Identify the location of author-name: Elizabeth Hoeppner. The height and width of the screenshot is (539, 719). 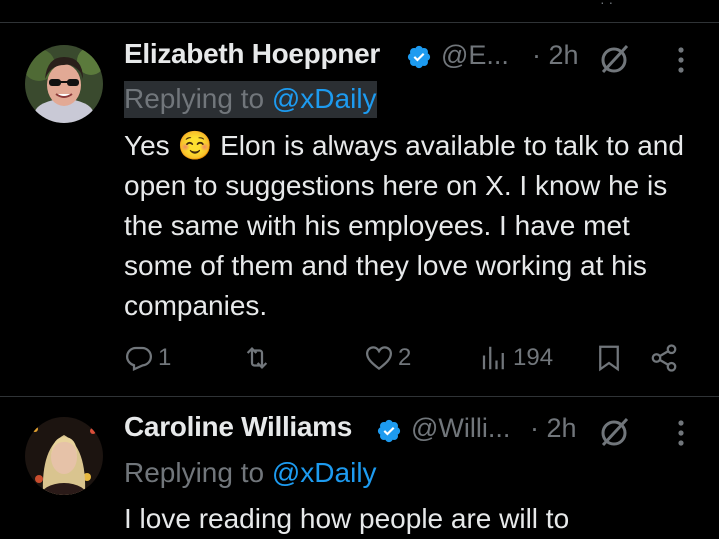
(252, 54).